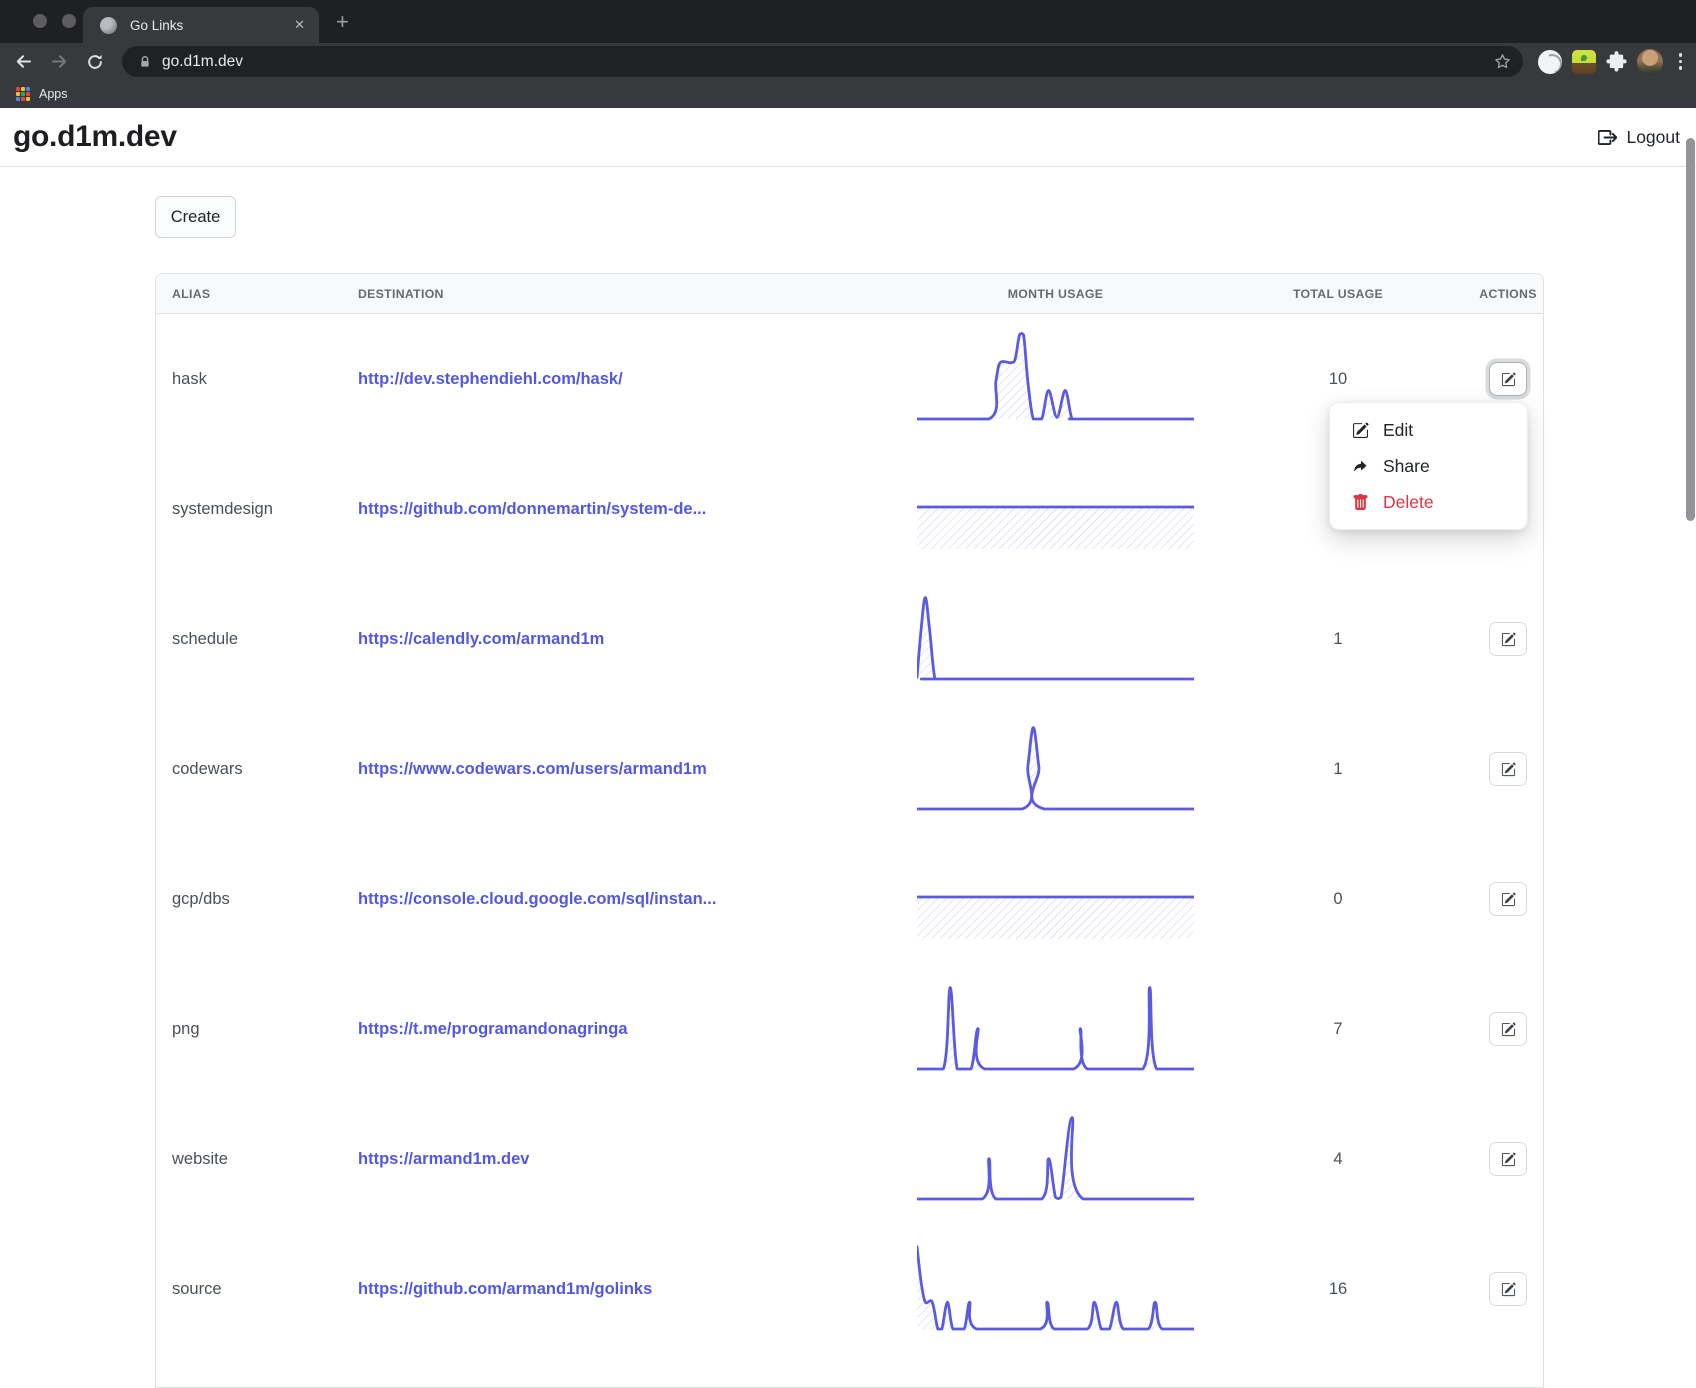 The width and height of the screenshot is (1696, 1388). I want to click on page-scrollbar-thumb, so click(1690, 329).